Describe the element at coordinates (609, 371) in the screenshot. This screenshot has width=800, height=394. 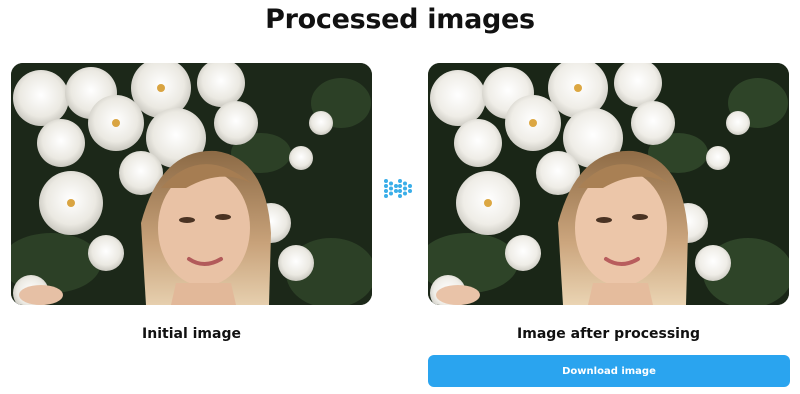
I see `download-image-button: Download image` at that location.